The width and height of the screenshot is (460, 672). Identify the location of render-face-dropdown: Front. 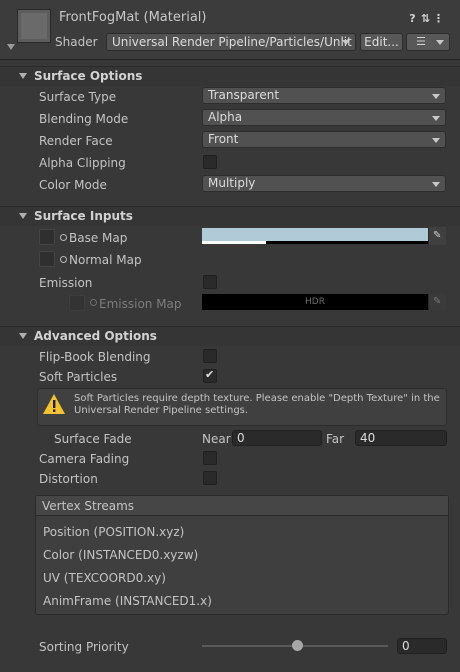
(324, 139).